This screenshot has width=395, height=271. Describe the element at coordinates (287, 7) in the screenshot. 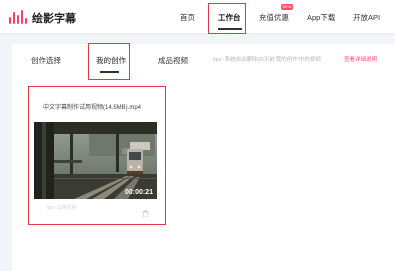

I see `new-badge: NEW` at that location.